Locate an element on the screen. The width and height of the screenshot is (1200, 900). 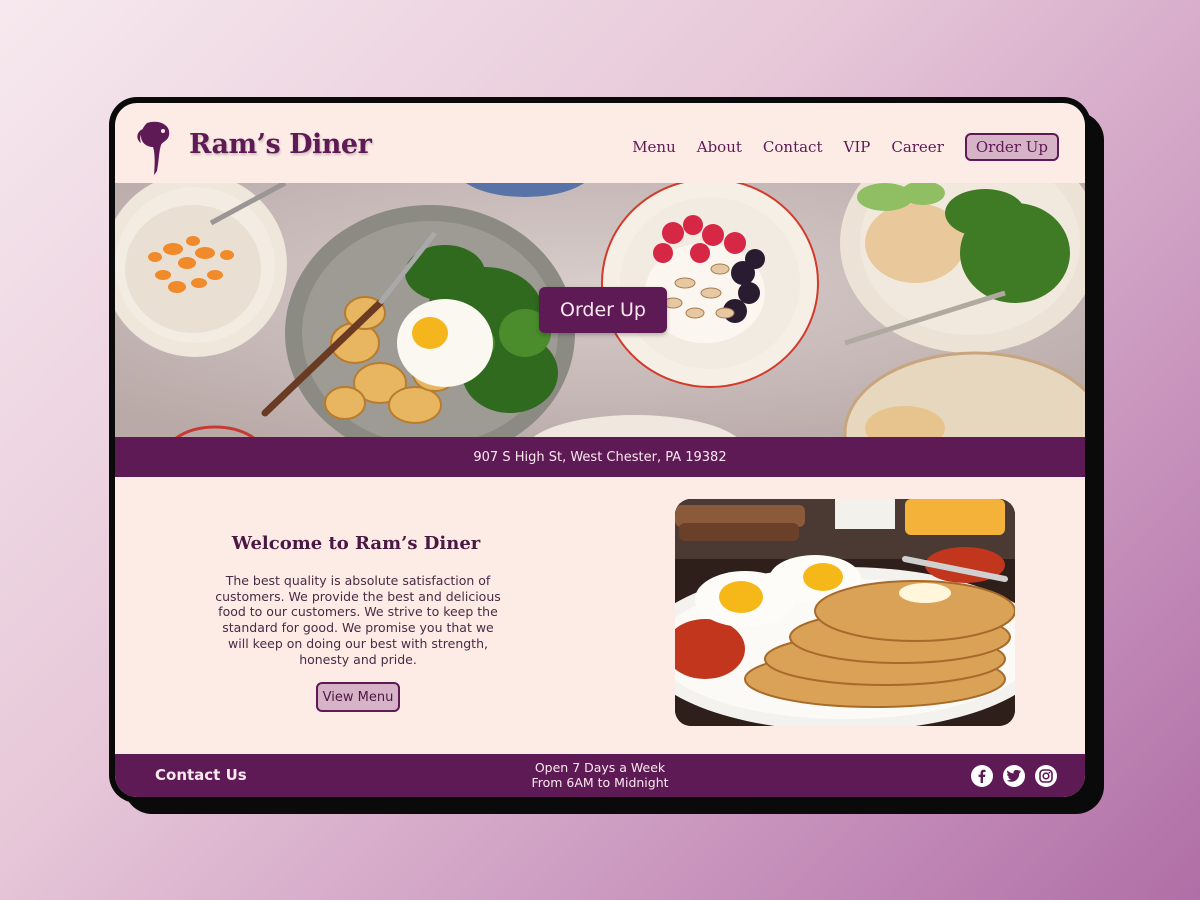
instagram-icon is located at coordinates (1046, 776).